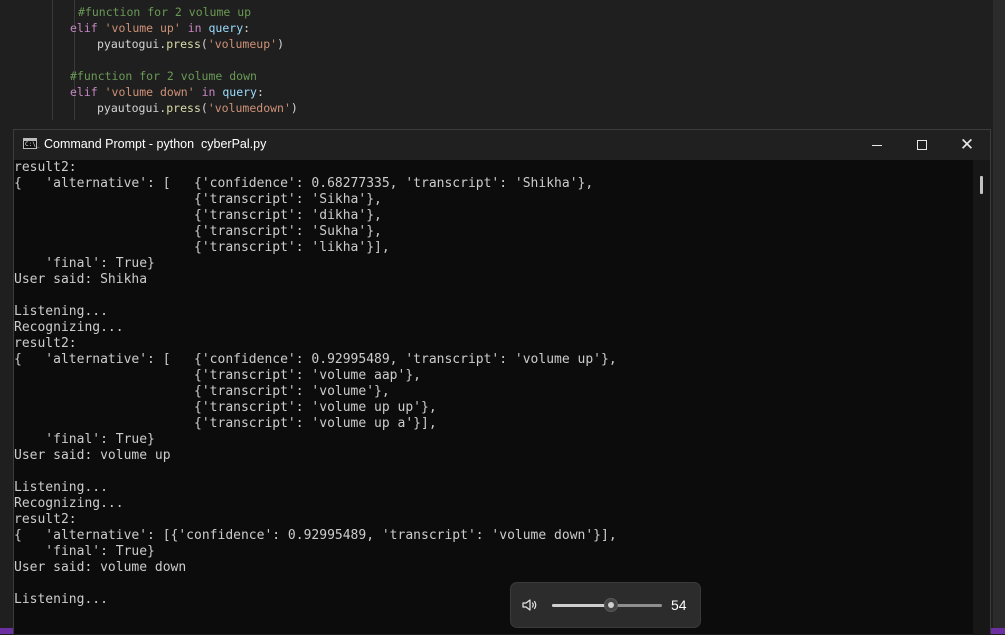 The image size is (1005, 635). I want to click on console-line: {'transcript': 'Sukha'},, so click(198, 231).